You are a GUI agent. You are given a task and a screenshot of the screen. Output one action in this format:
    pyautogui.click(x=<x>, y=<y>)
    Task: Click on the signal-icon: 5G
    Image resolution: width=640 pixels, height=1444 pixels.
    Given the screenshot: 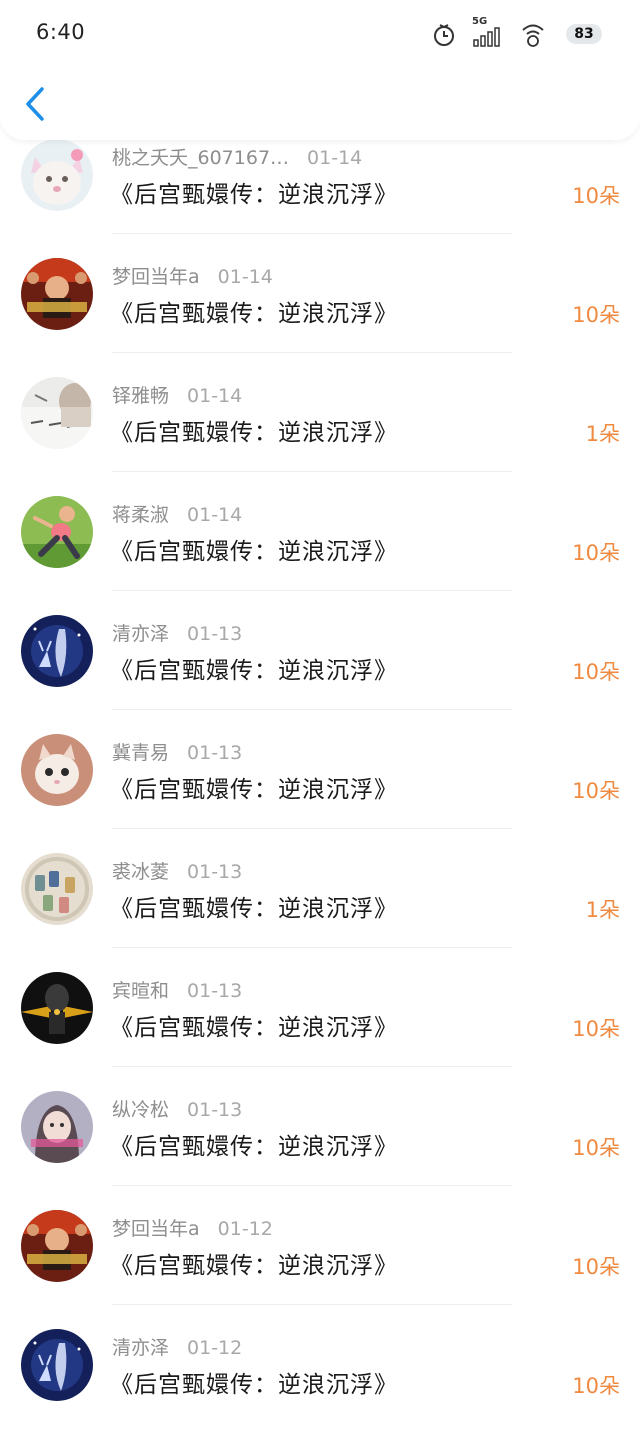 What is the action you would take?
    pyautogui.click(x=490, y=32)
    